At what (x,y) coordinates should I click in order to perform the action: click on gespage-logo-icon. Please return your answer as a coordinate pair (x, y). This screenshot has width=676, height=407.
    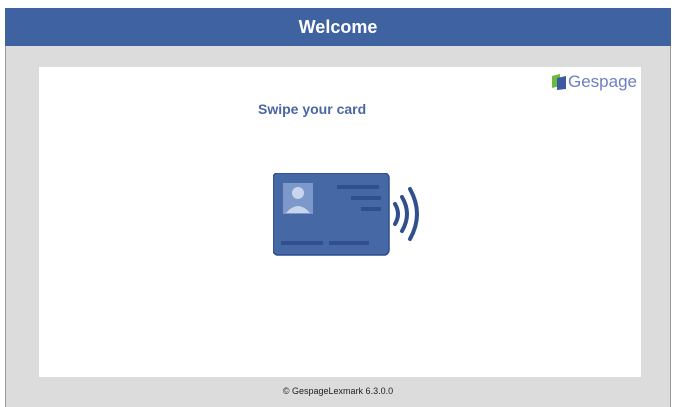
    Looking at the image, I should click on (559, 82).